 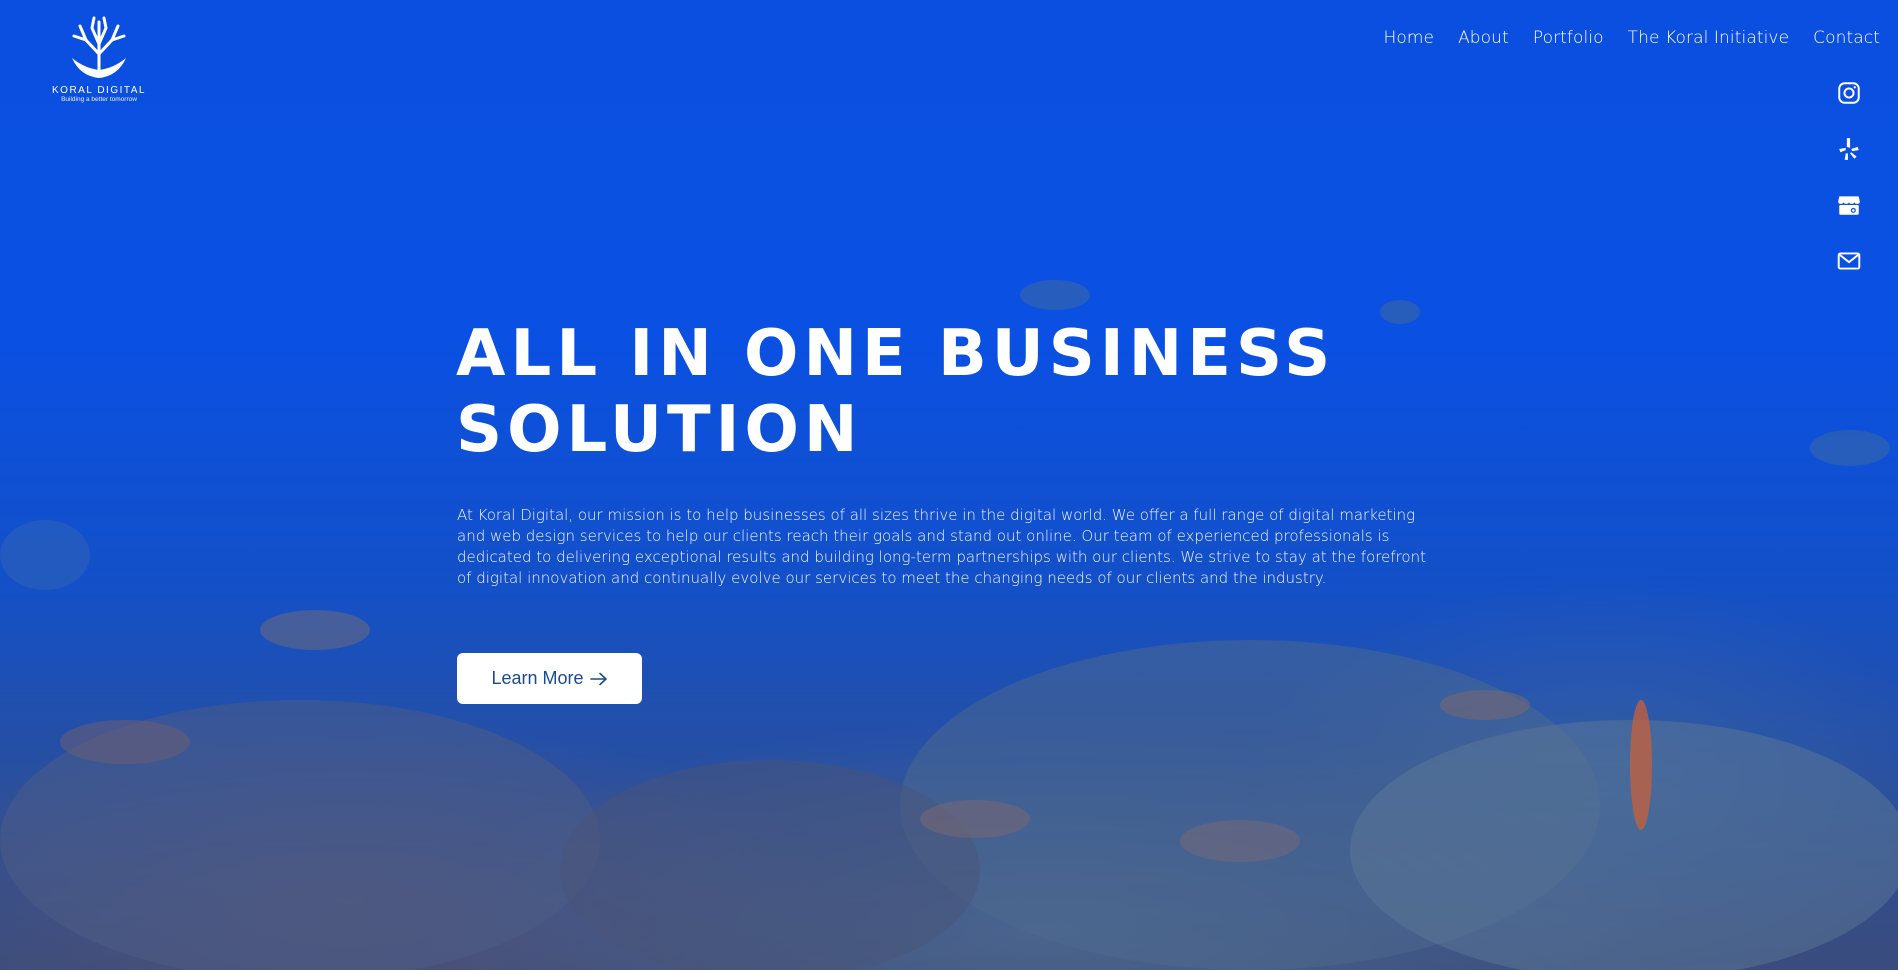 What do you see at coordinates (99, 99) in the screenshot?
I see `brand-tagline: Building a better tomorrow` at bounding box center [99, 99].